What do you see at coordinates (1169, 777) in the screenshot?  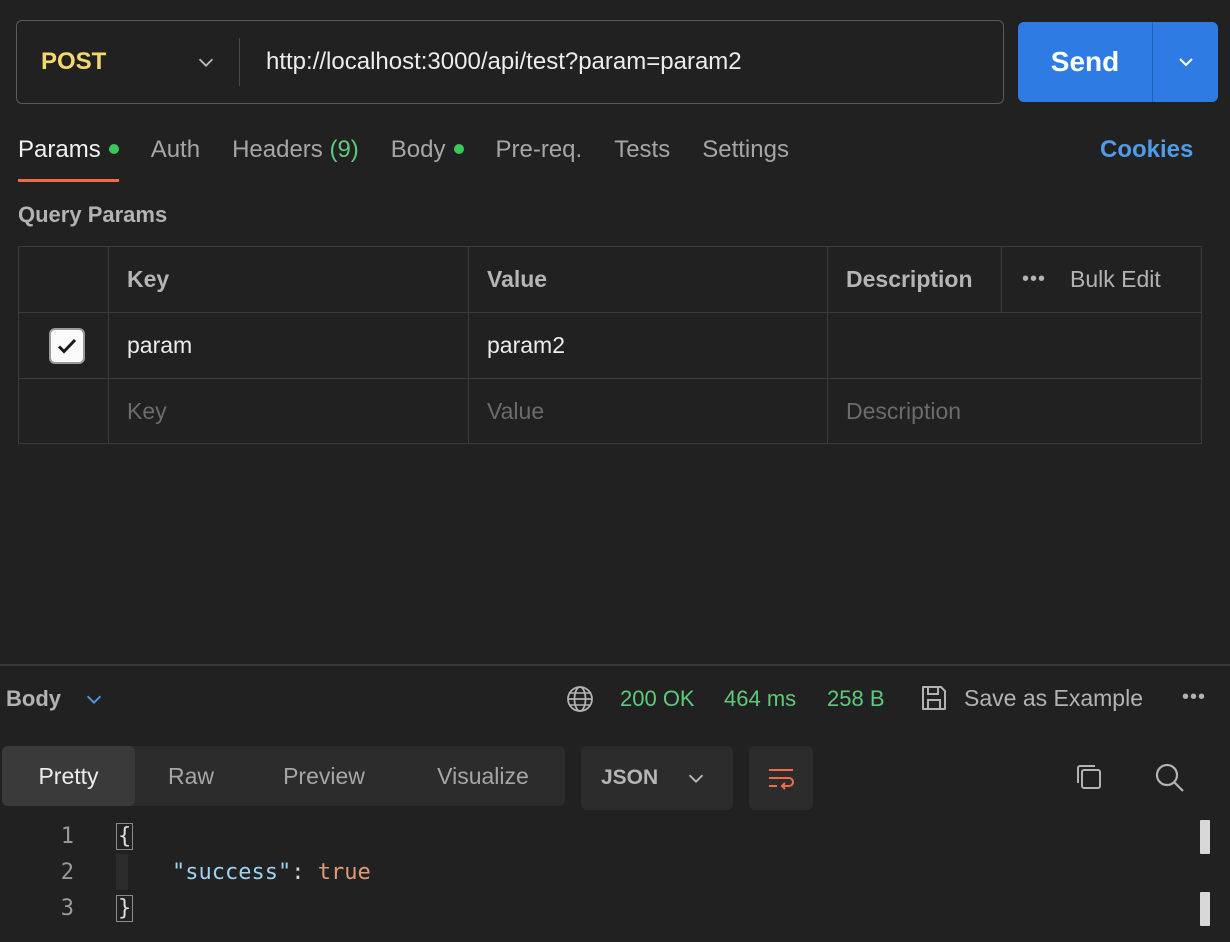 I see `search-icon` at bounding box center [1169, 777].